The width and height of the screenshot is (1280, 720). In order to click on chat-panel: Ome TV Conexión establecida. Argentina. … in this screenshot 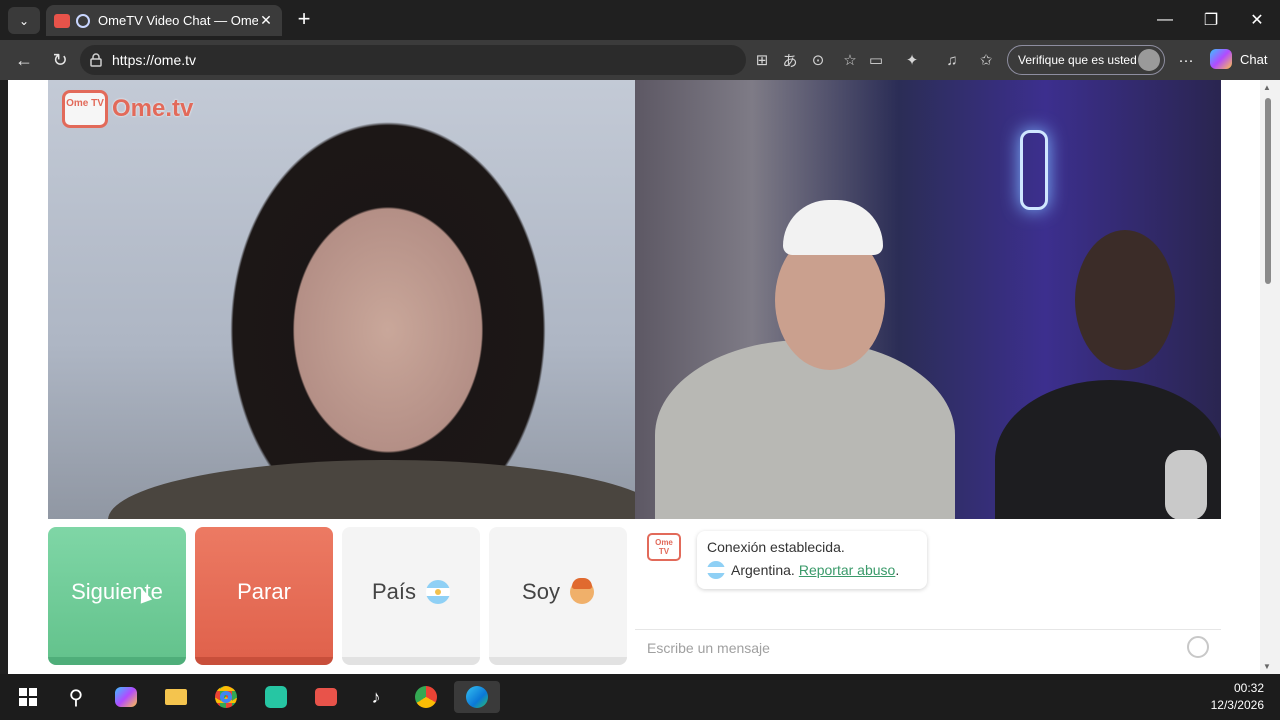, I will do `click(928, 592)`.